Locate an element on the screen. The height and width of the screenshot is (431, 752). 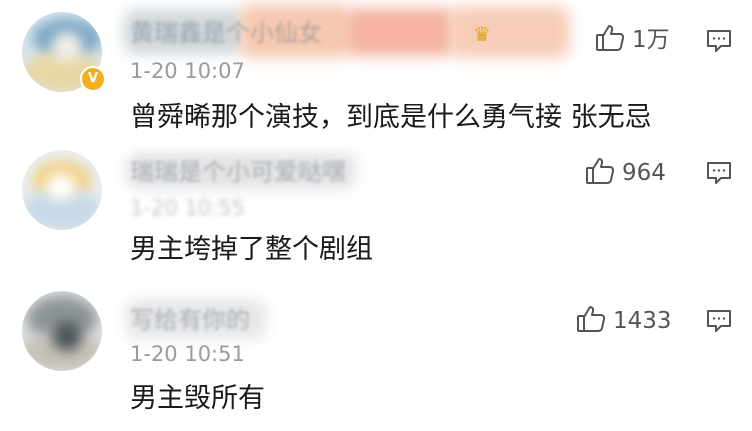
comment-text: 男主毁所有 is located at coordinates (197, 398).